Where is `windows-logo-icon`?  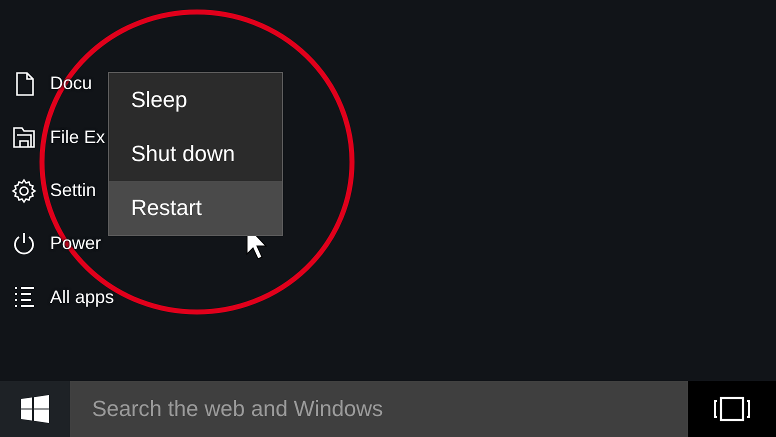 windows-logo-icon is located at coordinates (35, 409).